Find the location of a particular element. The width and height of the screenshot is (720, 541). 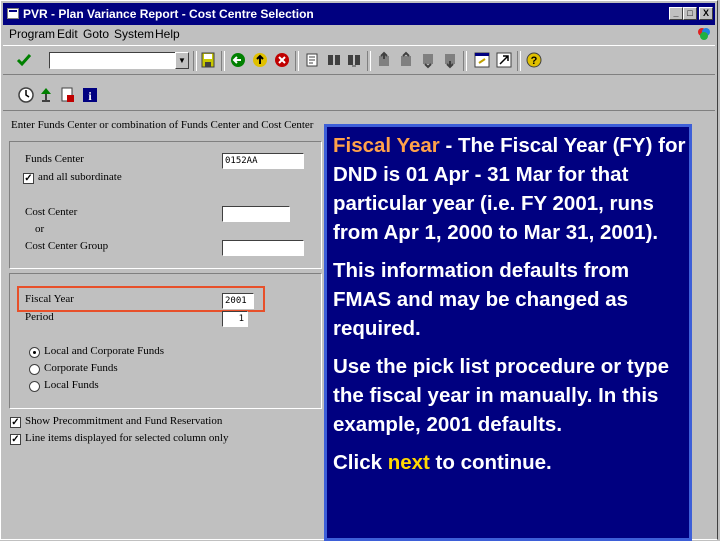

info-icon: i is located at coordinates (90, 95).